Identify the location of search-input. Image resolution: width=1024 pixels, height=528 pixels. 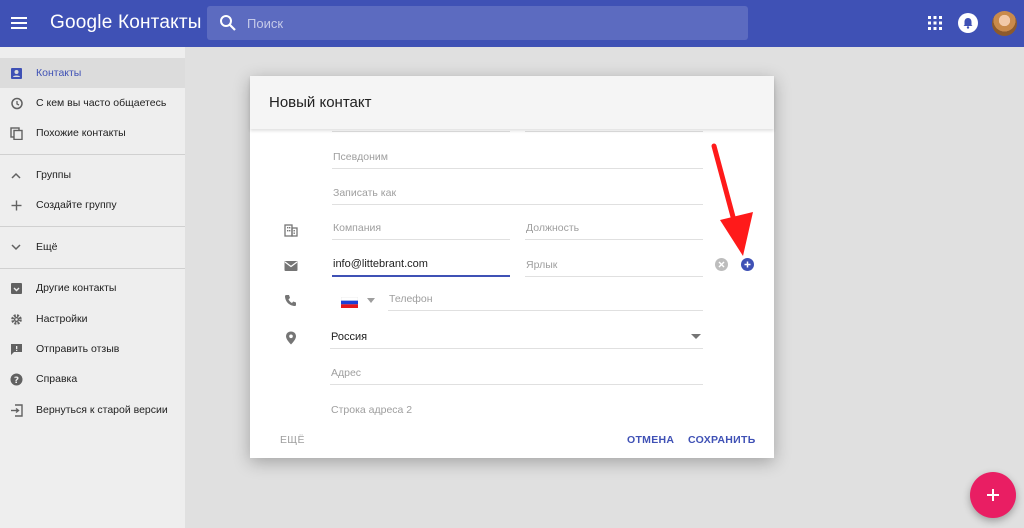
(492, 23).